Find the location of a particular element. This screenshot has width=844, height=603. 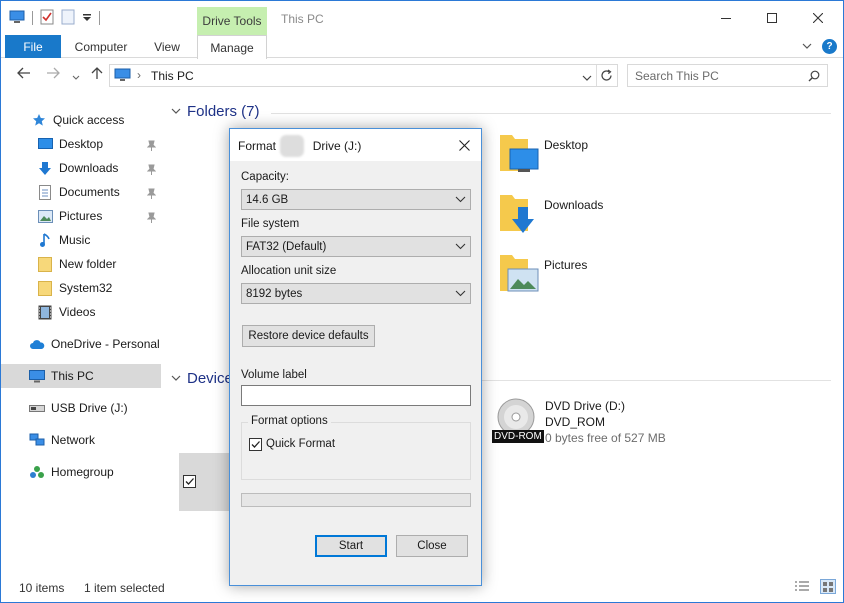

nav-item-music: Music is located at coordinates (99, 240).